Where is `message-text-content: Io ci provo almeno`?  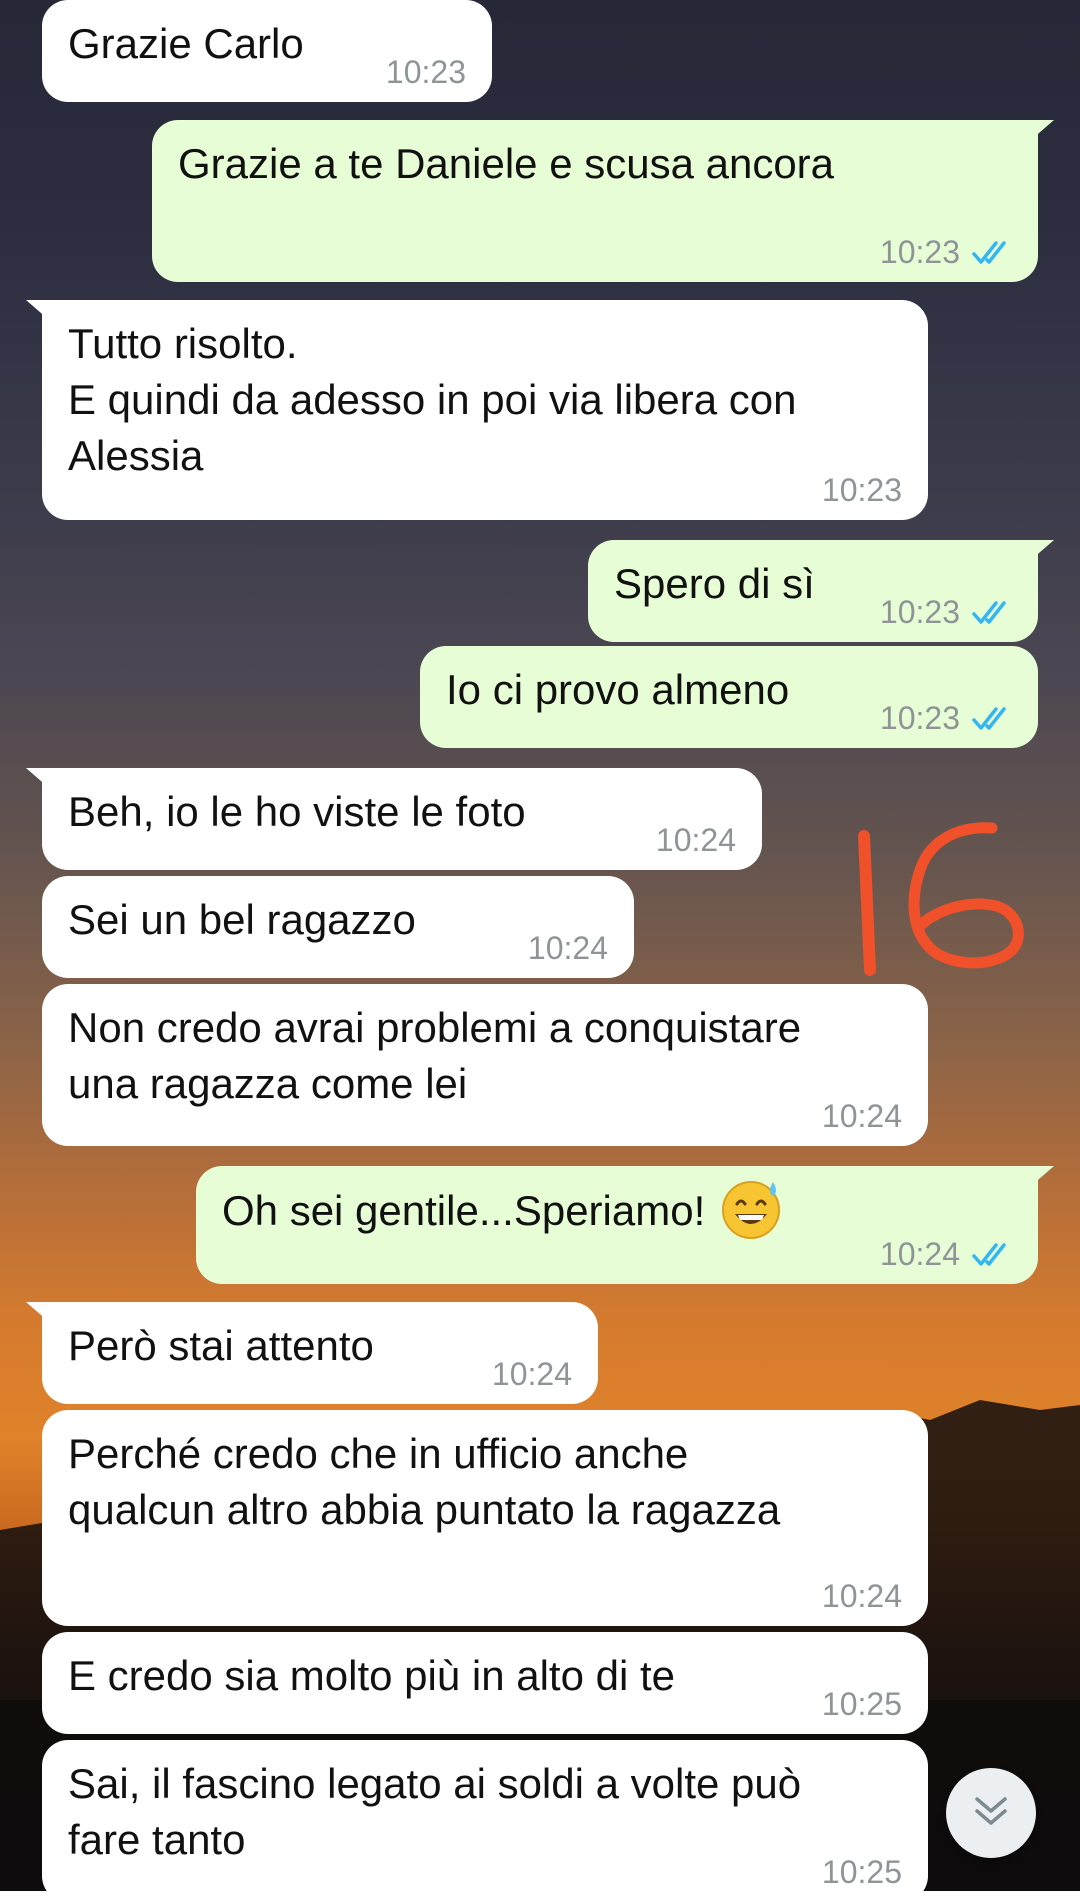 message-text-content: Io ci provo almeno is located at coordinates (618, 689).